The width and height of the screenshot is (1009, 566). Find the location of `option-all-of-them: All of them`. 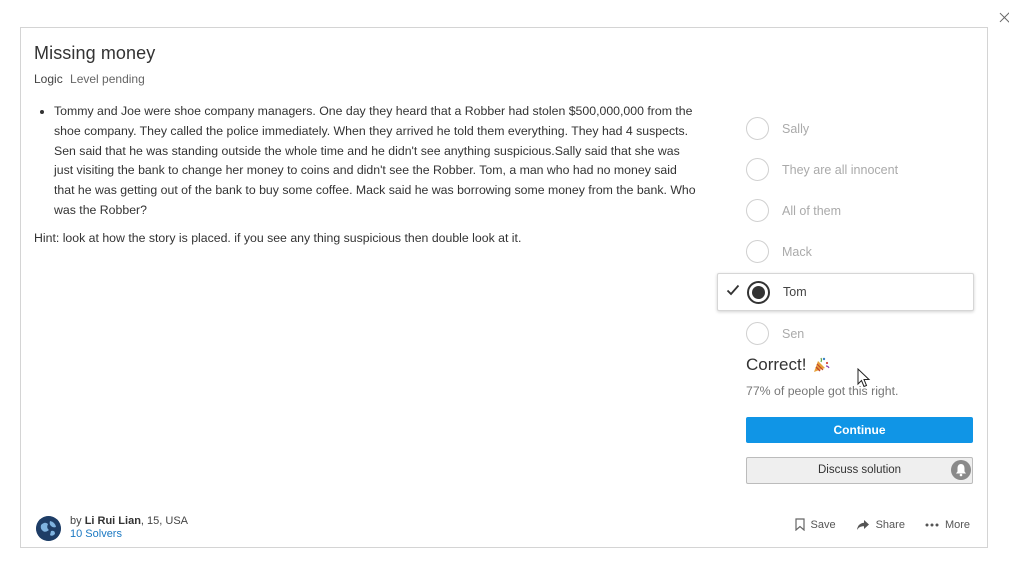

option-all-of-them: All of them is located at coordinates (845, 210).